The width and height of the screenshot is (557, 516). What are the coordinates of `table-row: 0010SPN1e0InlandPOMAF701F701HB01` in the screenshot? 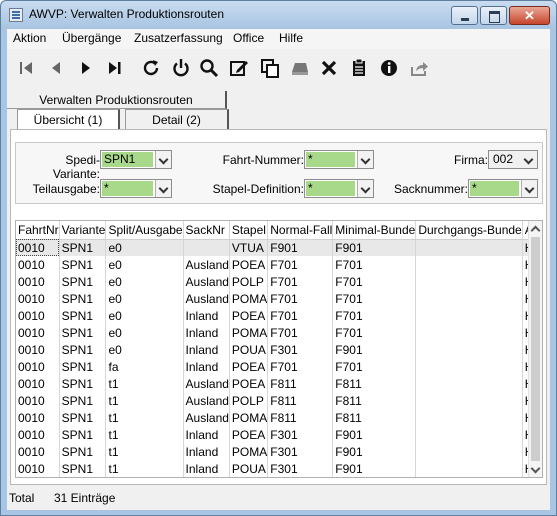 It's located at (279, 332).